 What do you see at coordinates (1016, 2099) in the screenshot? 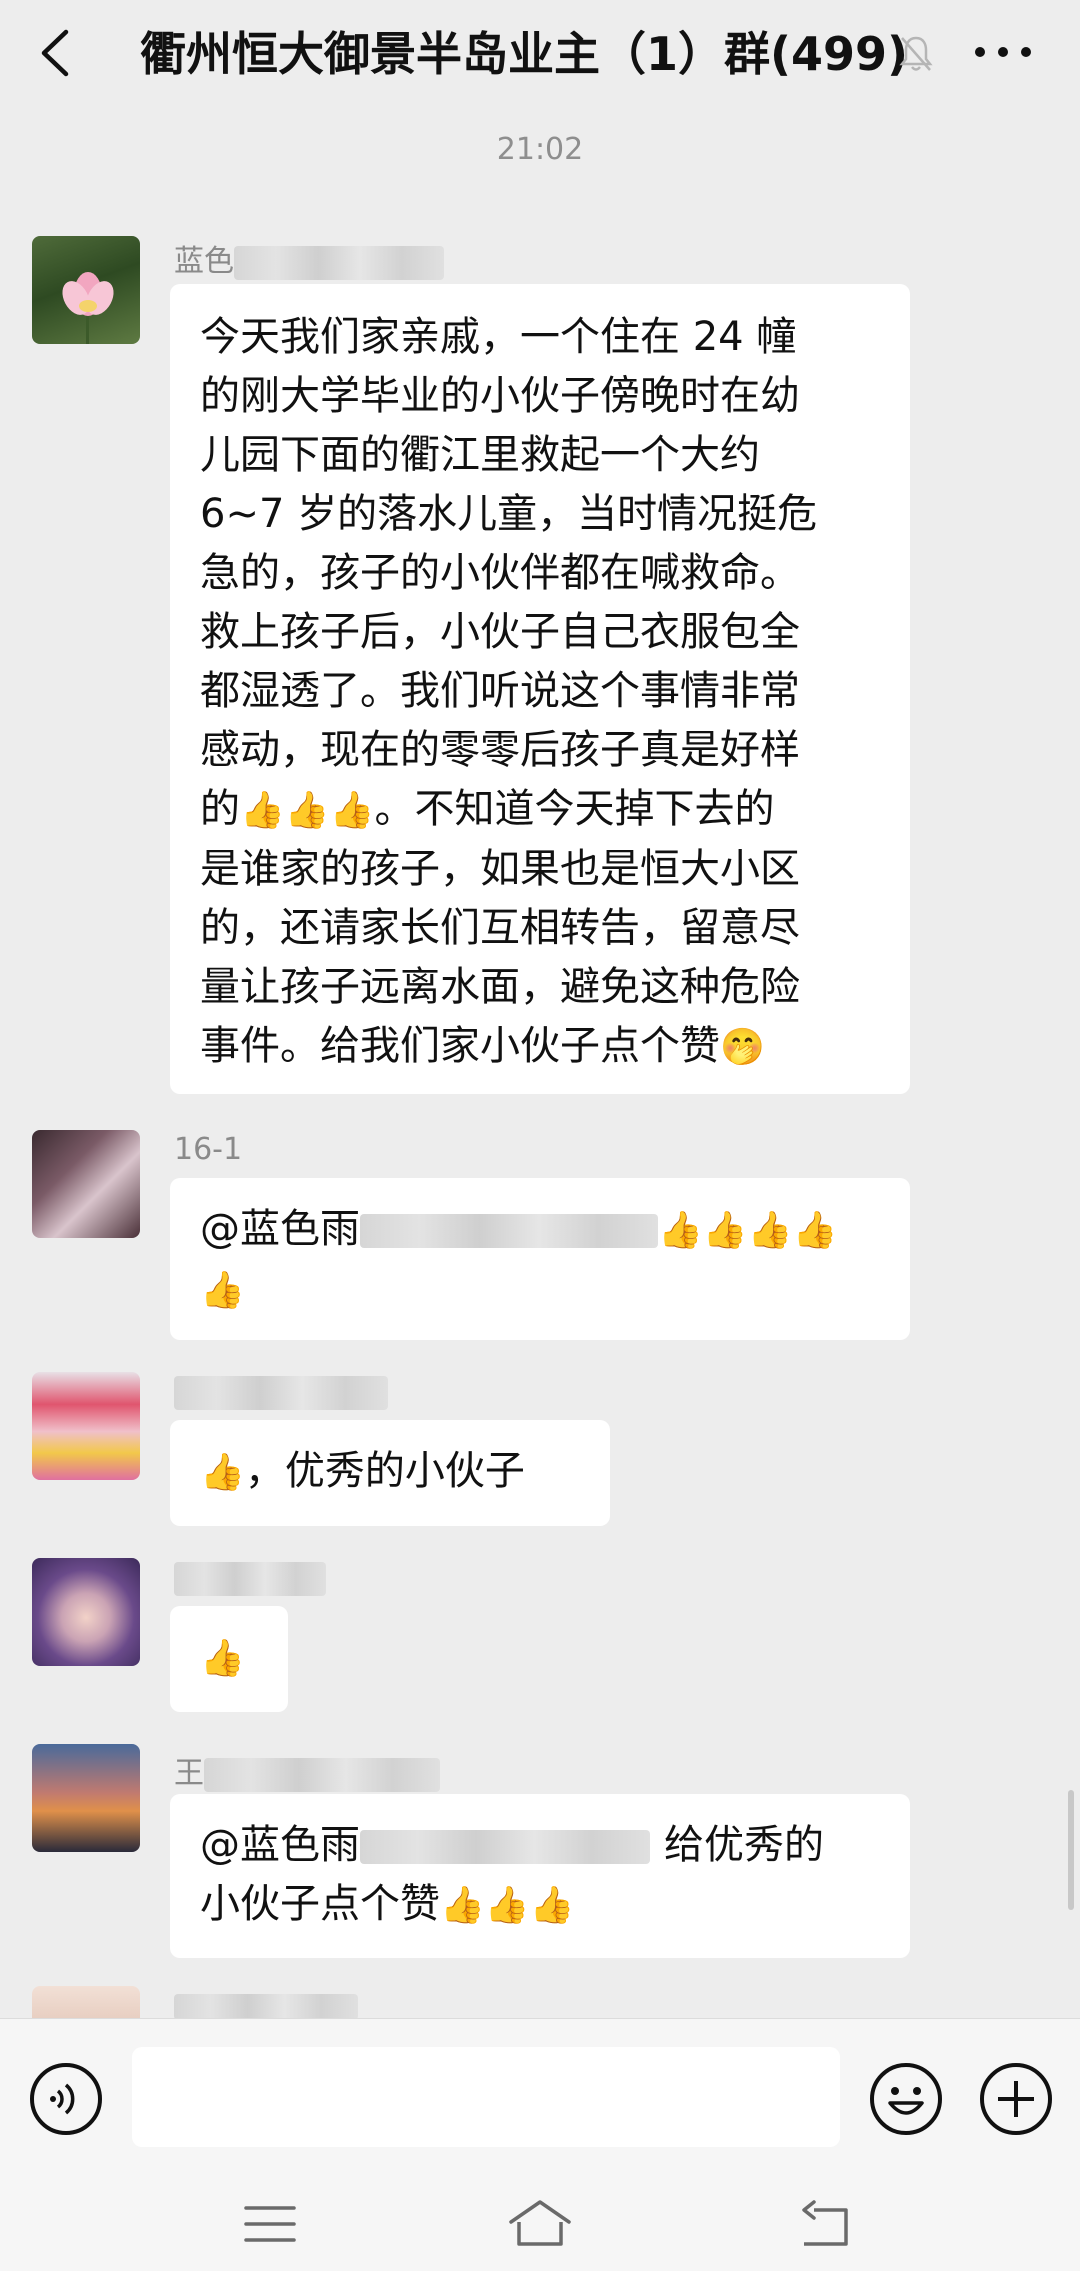
I see `plus-icon` at bounding box center [1016, 2099].